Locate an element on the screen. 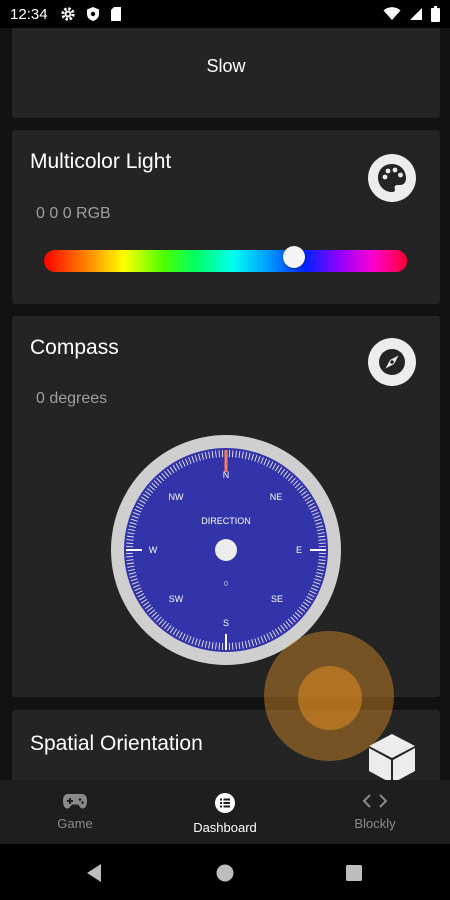 The width and height of the screenshot is (450, 900). spatial-orientation-title: Spatial Orientation is located at coordinates (116, 743).